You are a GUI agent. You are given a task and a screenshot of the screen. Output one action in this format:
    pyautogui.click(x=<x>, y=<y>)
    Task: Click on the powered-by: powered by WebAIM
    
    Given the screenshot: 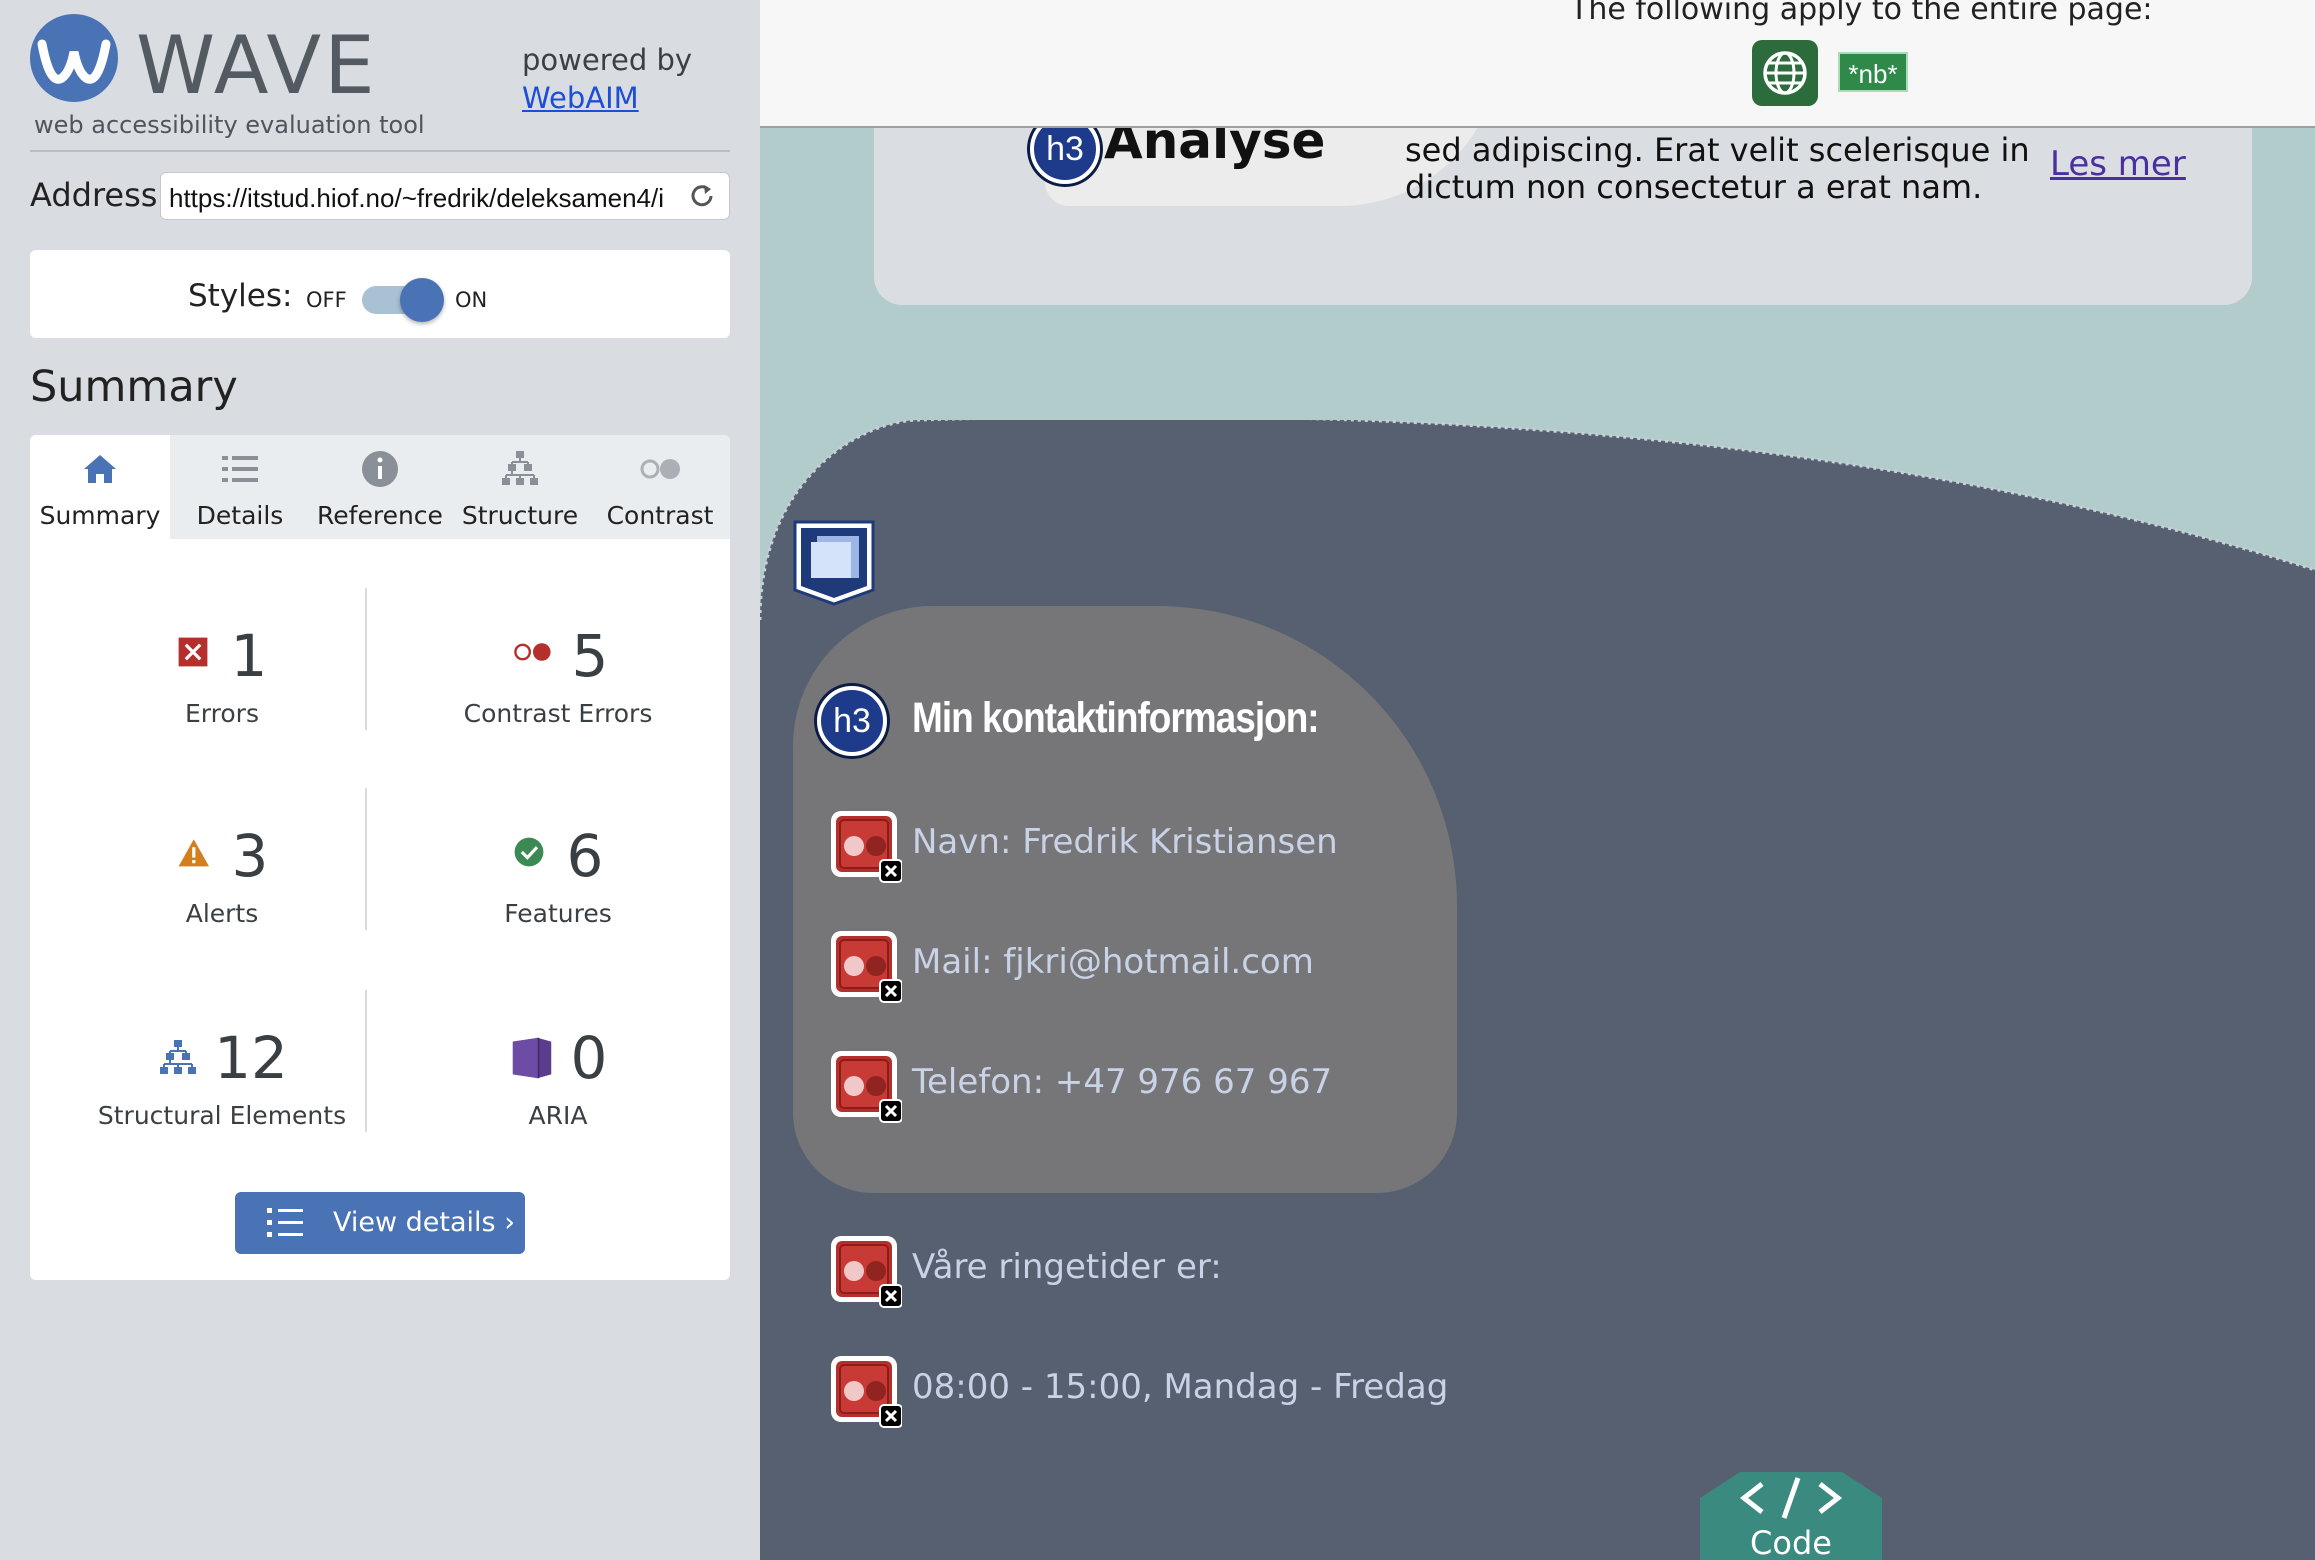 What is the action you would take?
    pyautogui.click(x=607, y=79)
    